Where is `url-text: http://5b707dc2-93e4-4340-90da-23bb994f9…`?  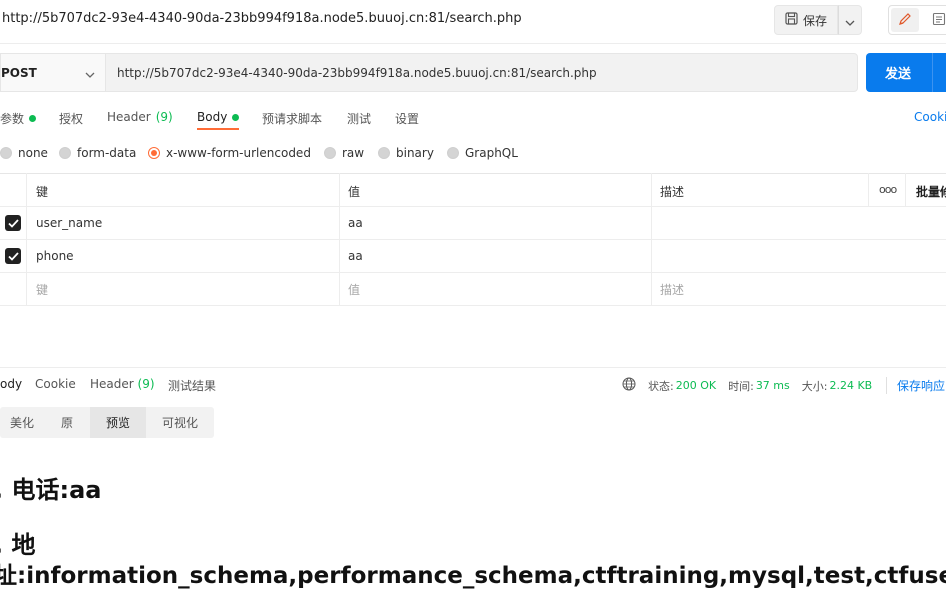 url-text: http://5b707dc2-93e4-4340-90da-23bb994f9… is located at coordinates (357, 72).